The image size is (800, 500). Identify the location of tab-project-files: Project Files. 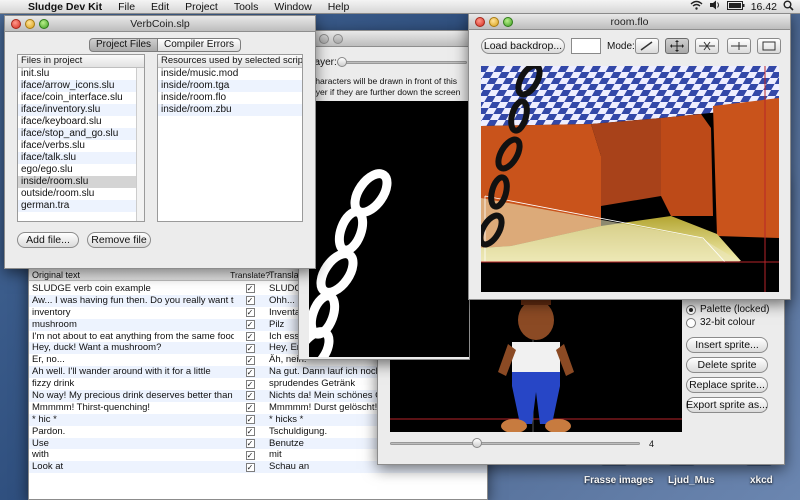
(124, 45).